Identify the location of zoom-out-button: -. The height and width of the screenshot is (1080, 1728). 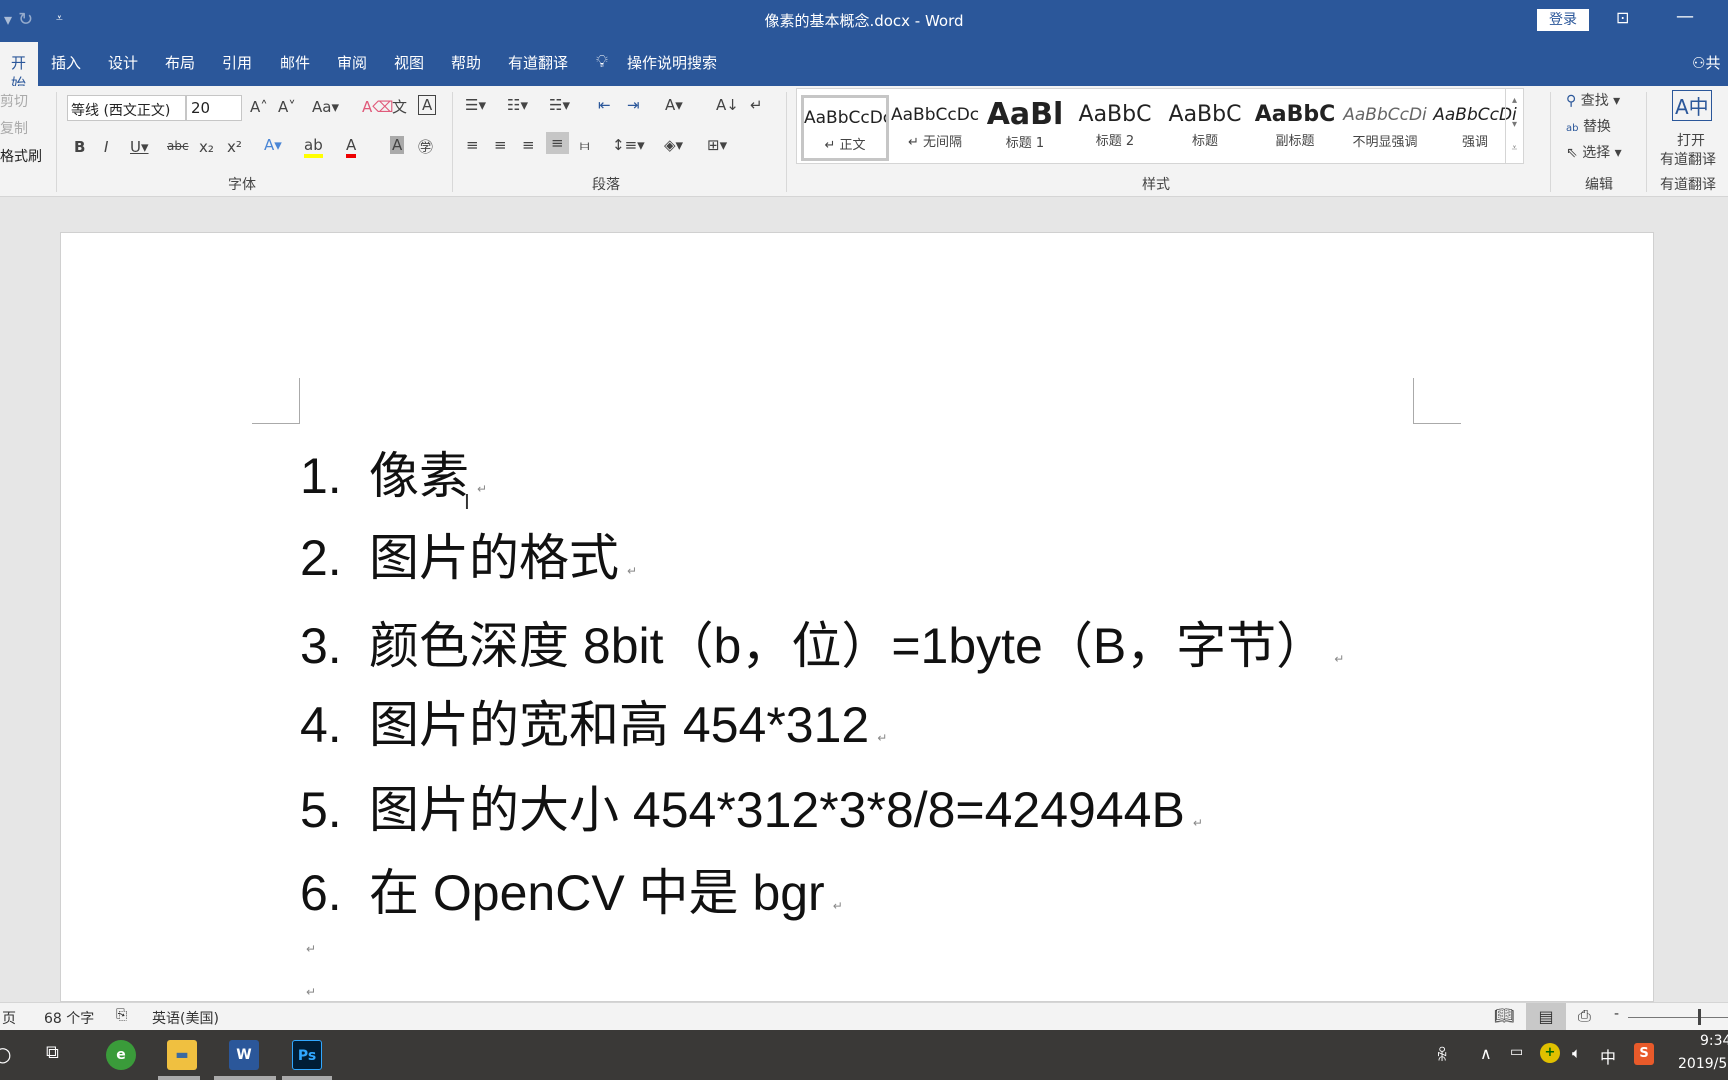
(1616, 1014).